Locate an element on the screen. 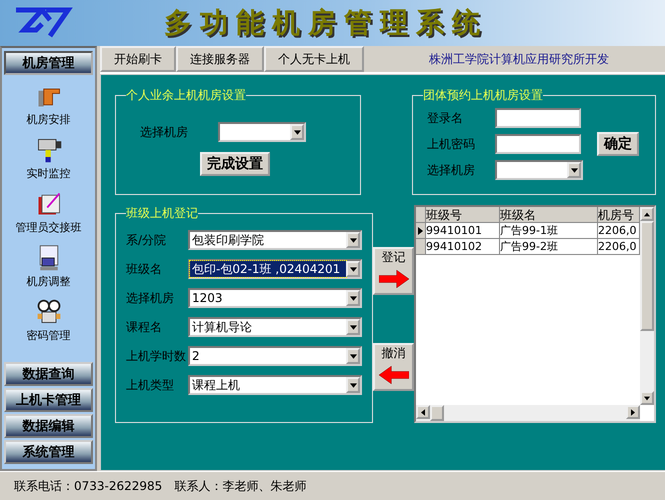  field-label: 系/分院 is located at coordinates (147, 240).